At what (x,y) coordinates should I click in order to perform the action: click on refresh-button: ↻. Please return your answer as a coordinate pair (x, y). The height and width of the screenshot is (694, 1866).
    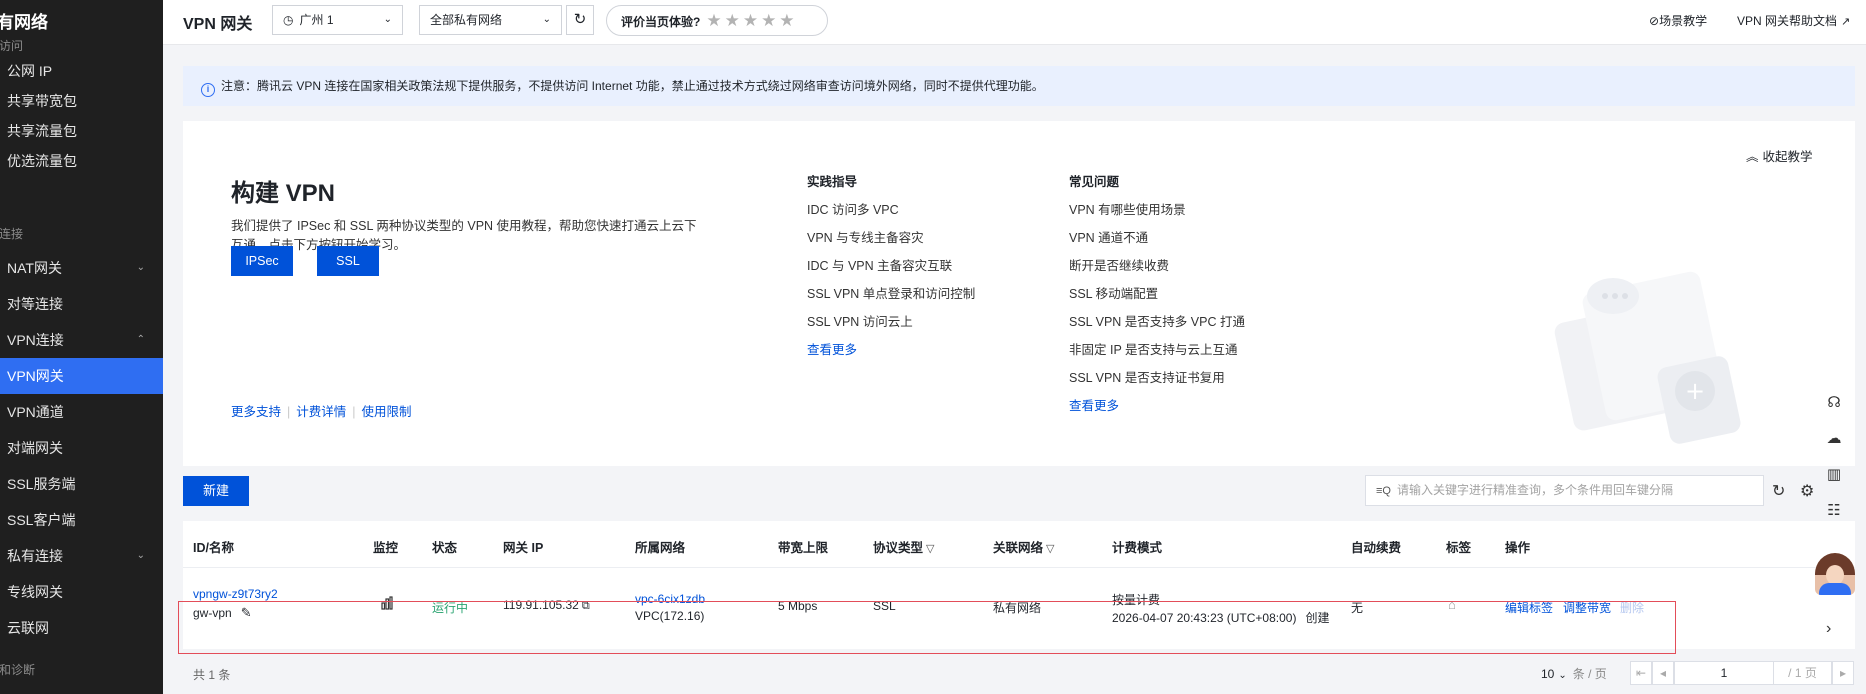
    Looking at the image, I should click on (580, 20).